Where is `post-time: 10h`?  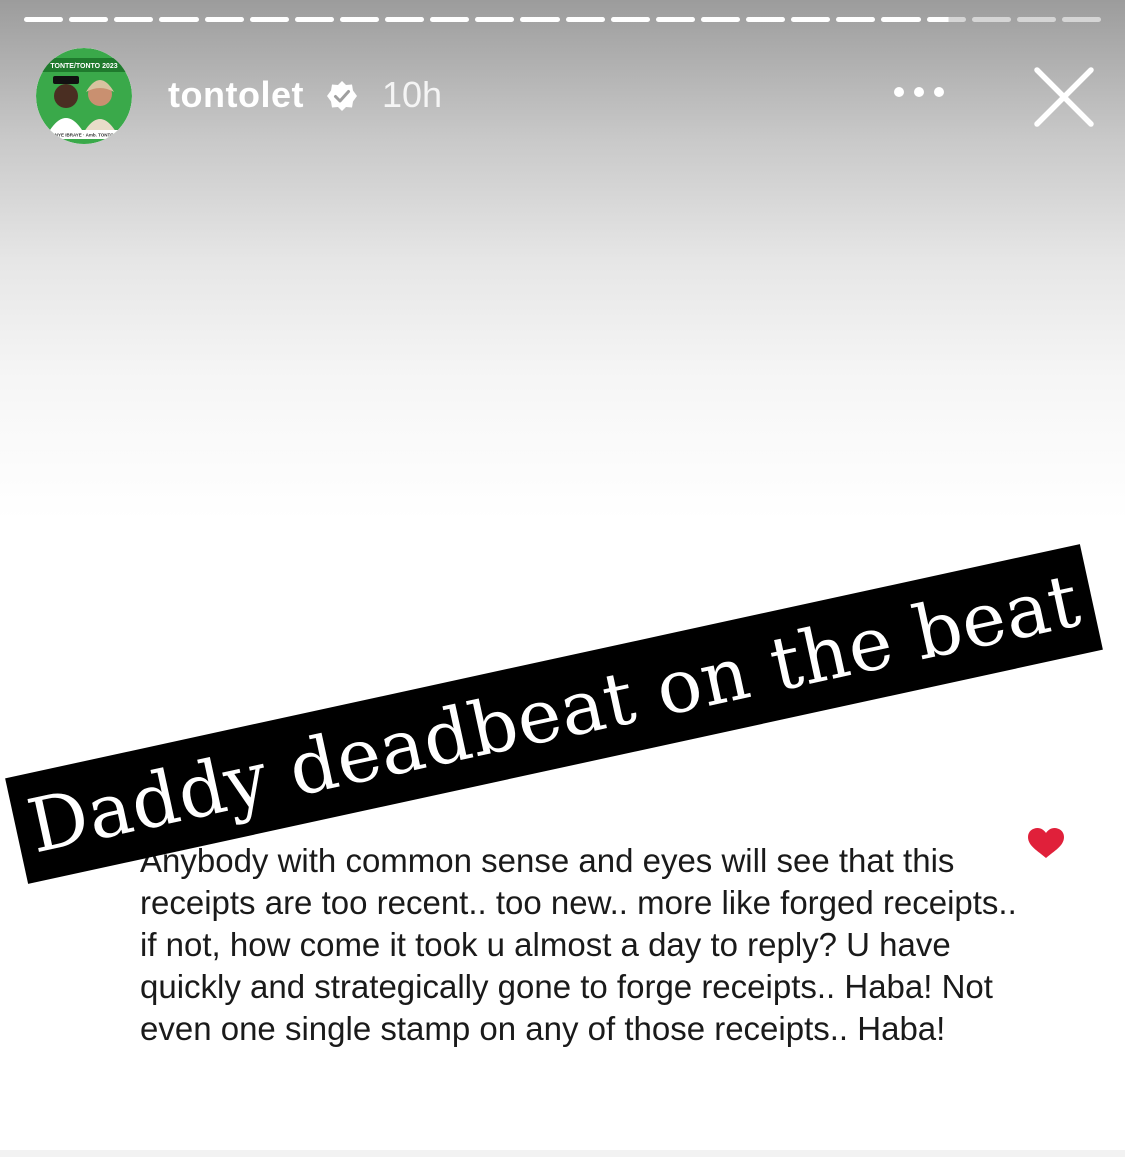
post-time: 10h is located at coordinates (412, 94).